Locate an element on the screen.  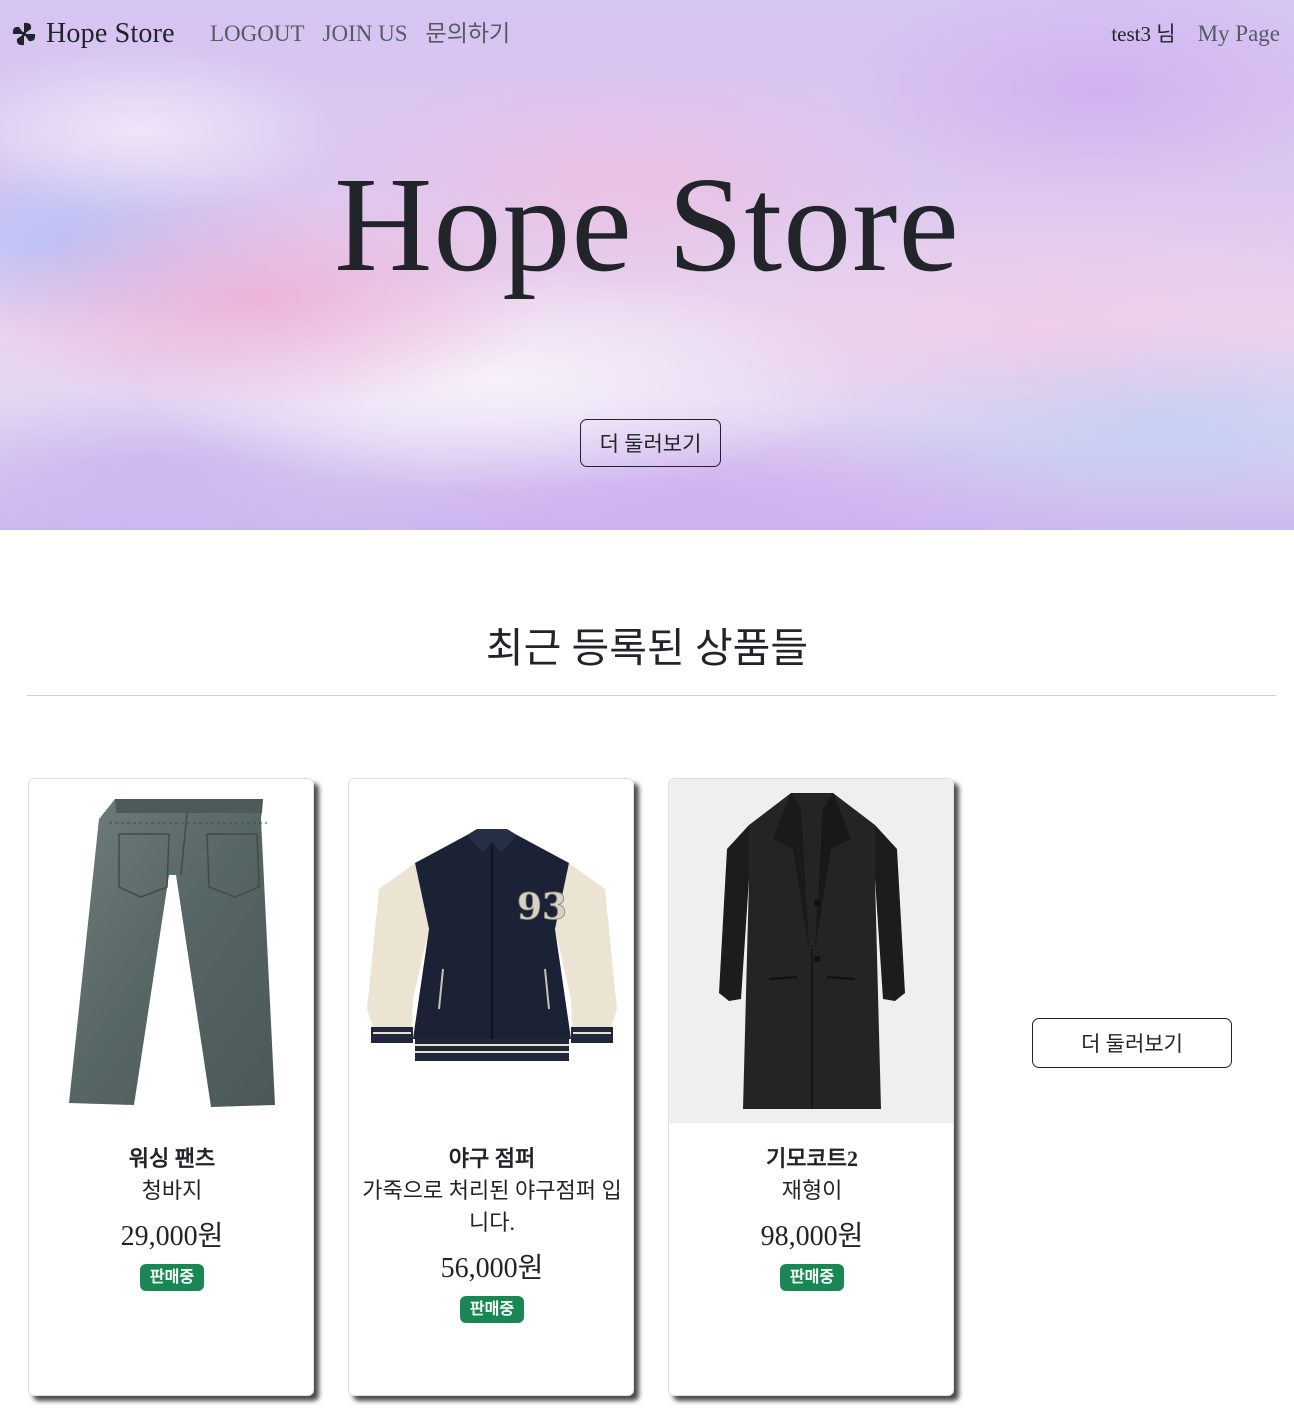
product-card: 기모코트2 재형이 98,000원 판매중 is located at coordinates (811, 1087).